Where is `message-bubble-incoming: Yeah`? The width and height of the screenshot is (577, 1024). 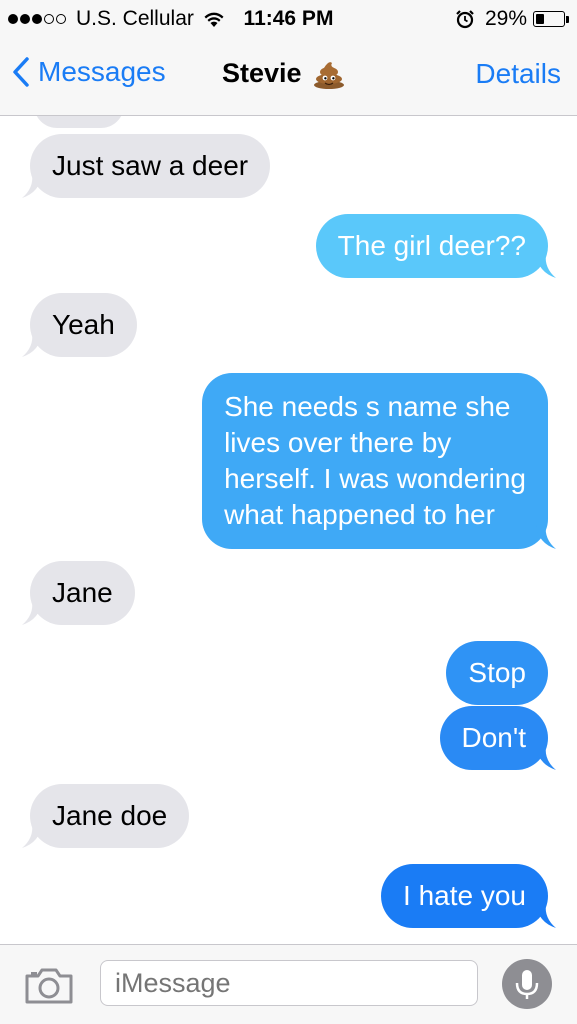
message-bubble-incoming: Yeah is located at coordinates (79, 325).